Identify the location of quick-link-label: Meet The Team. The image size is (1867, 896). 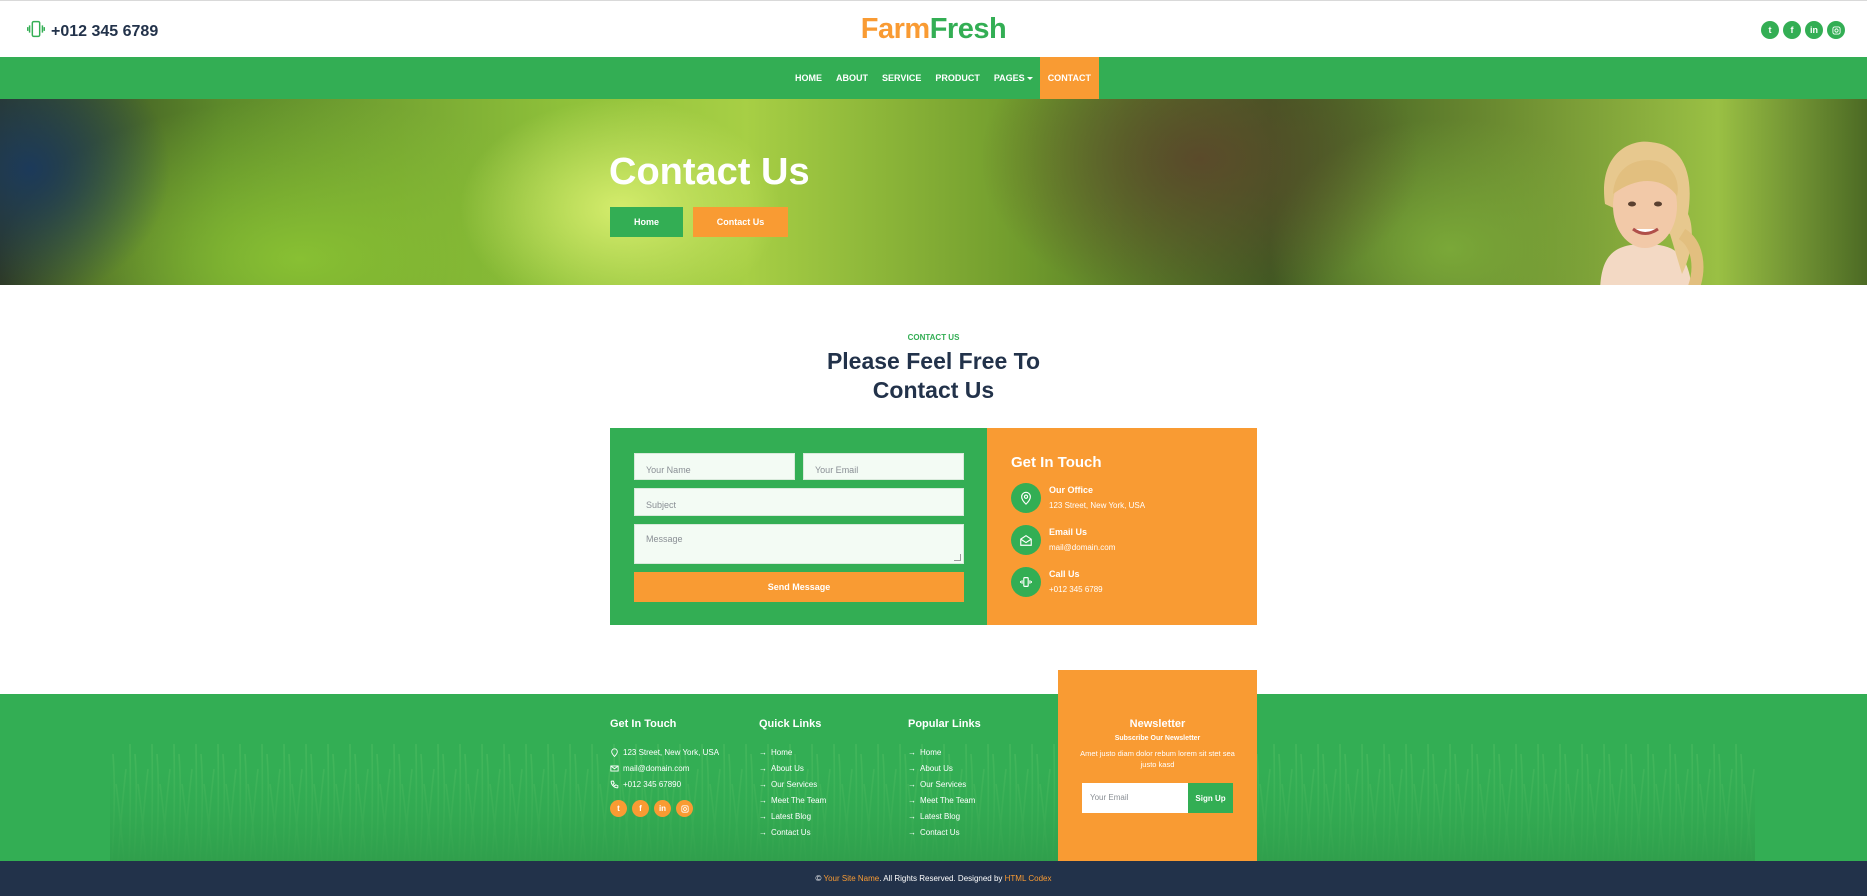
(799, 800).